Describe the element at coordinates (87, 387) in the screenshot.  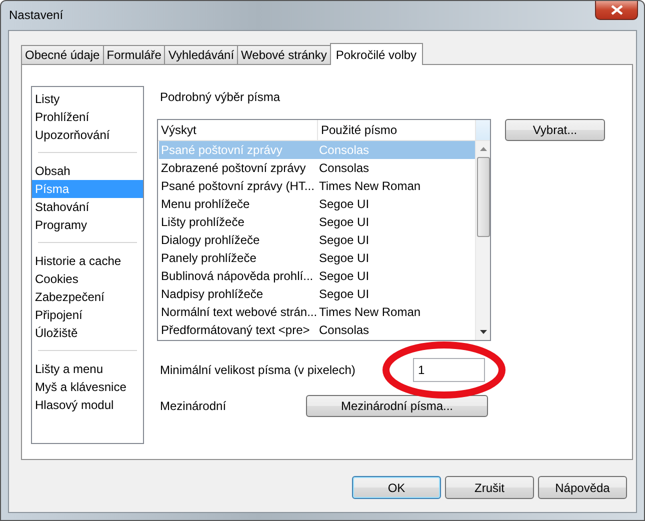
I see `sidebar-item: Myš a klávesnice` at that location.